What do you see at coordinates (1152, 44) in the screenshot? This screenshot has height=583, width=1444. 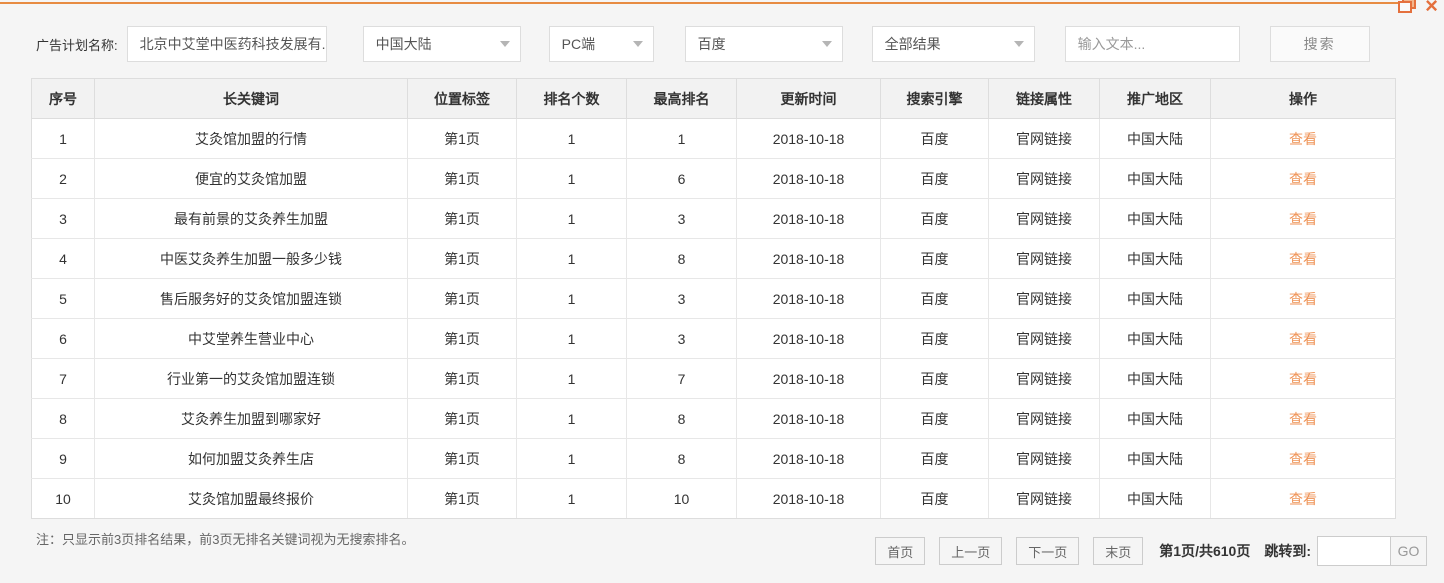 I see `search-input` at bounding box center [1152, 44].